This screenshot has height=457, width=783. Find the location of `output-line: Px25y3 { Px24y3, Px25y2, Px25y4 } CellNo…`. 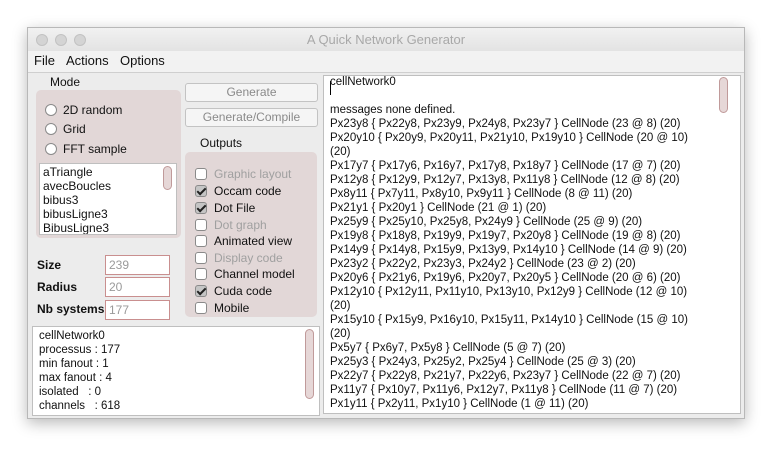

output-line: Px25y3 { Px24y3, Px25y2, Px25y4 } CellNo… is located at coordinates (483, 362).